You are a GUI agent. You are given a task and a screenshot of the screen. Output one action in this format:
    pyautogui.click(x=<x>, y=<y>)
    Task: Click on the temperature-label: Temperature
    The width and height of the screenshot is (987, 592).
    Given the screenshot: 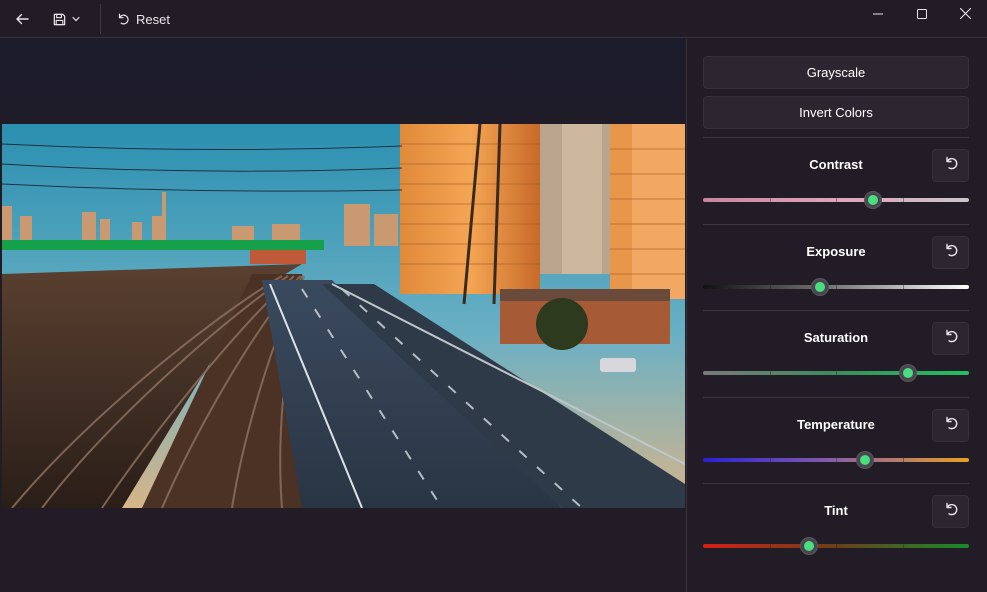 What is the action you would take?
    pyautogui.click(x=836, y=424)
    